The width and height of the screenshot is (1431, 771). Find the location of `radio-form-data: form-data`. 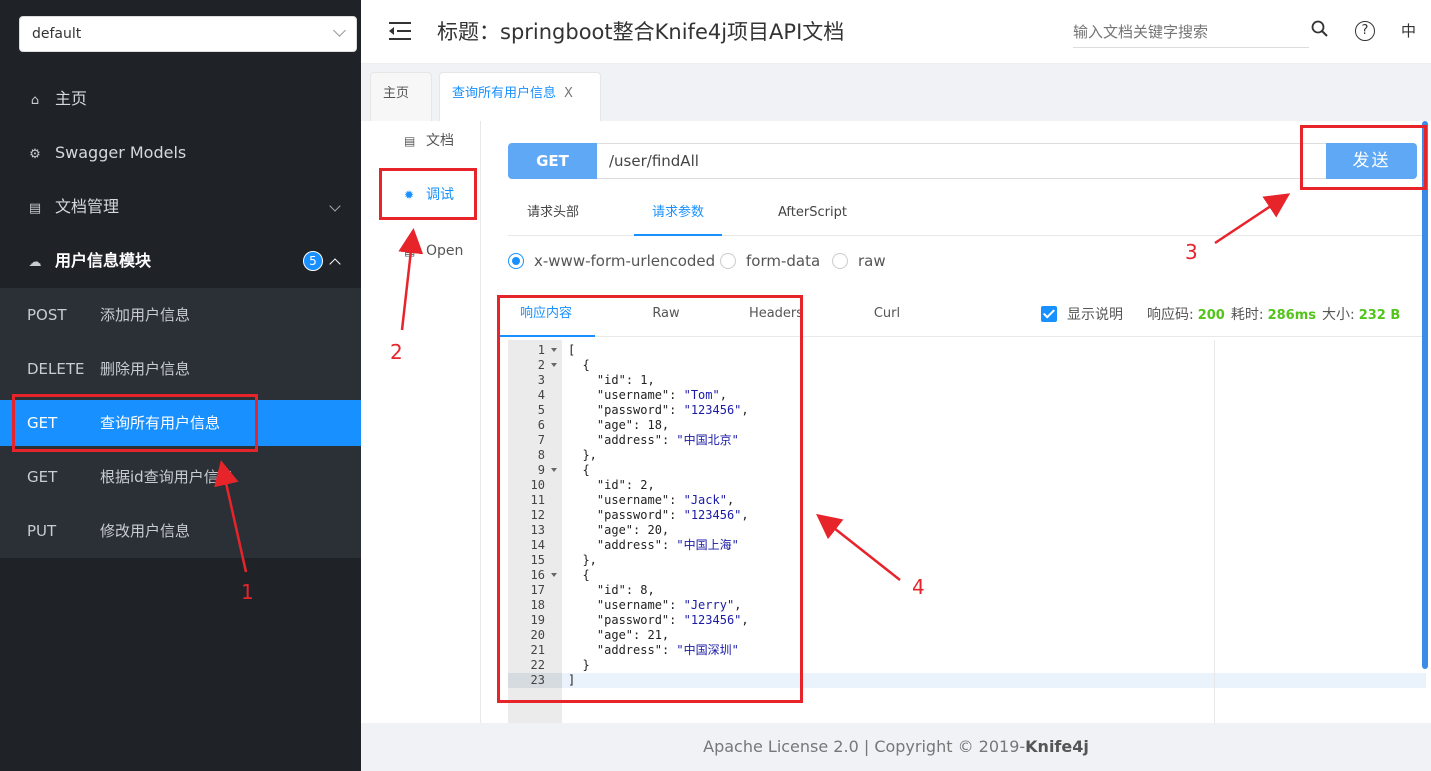

radio-form-data: form-data is located at coordinates (770, 261).